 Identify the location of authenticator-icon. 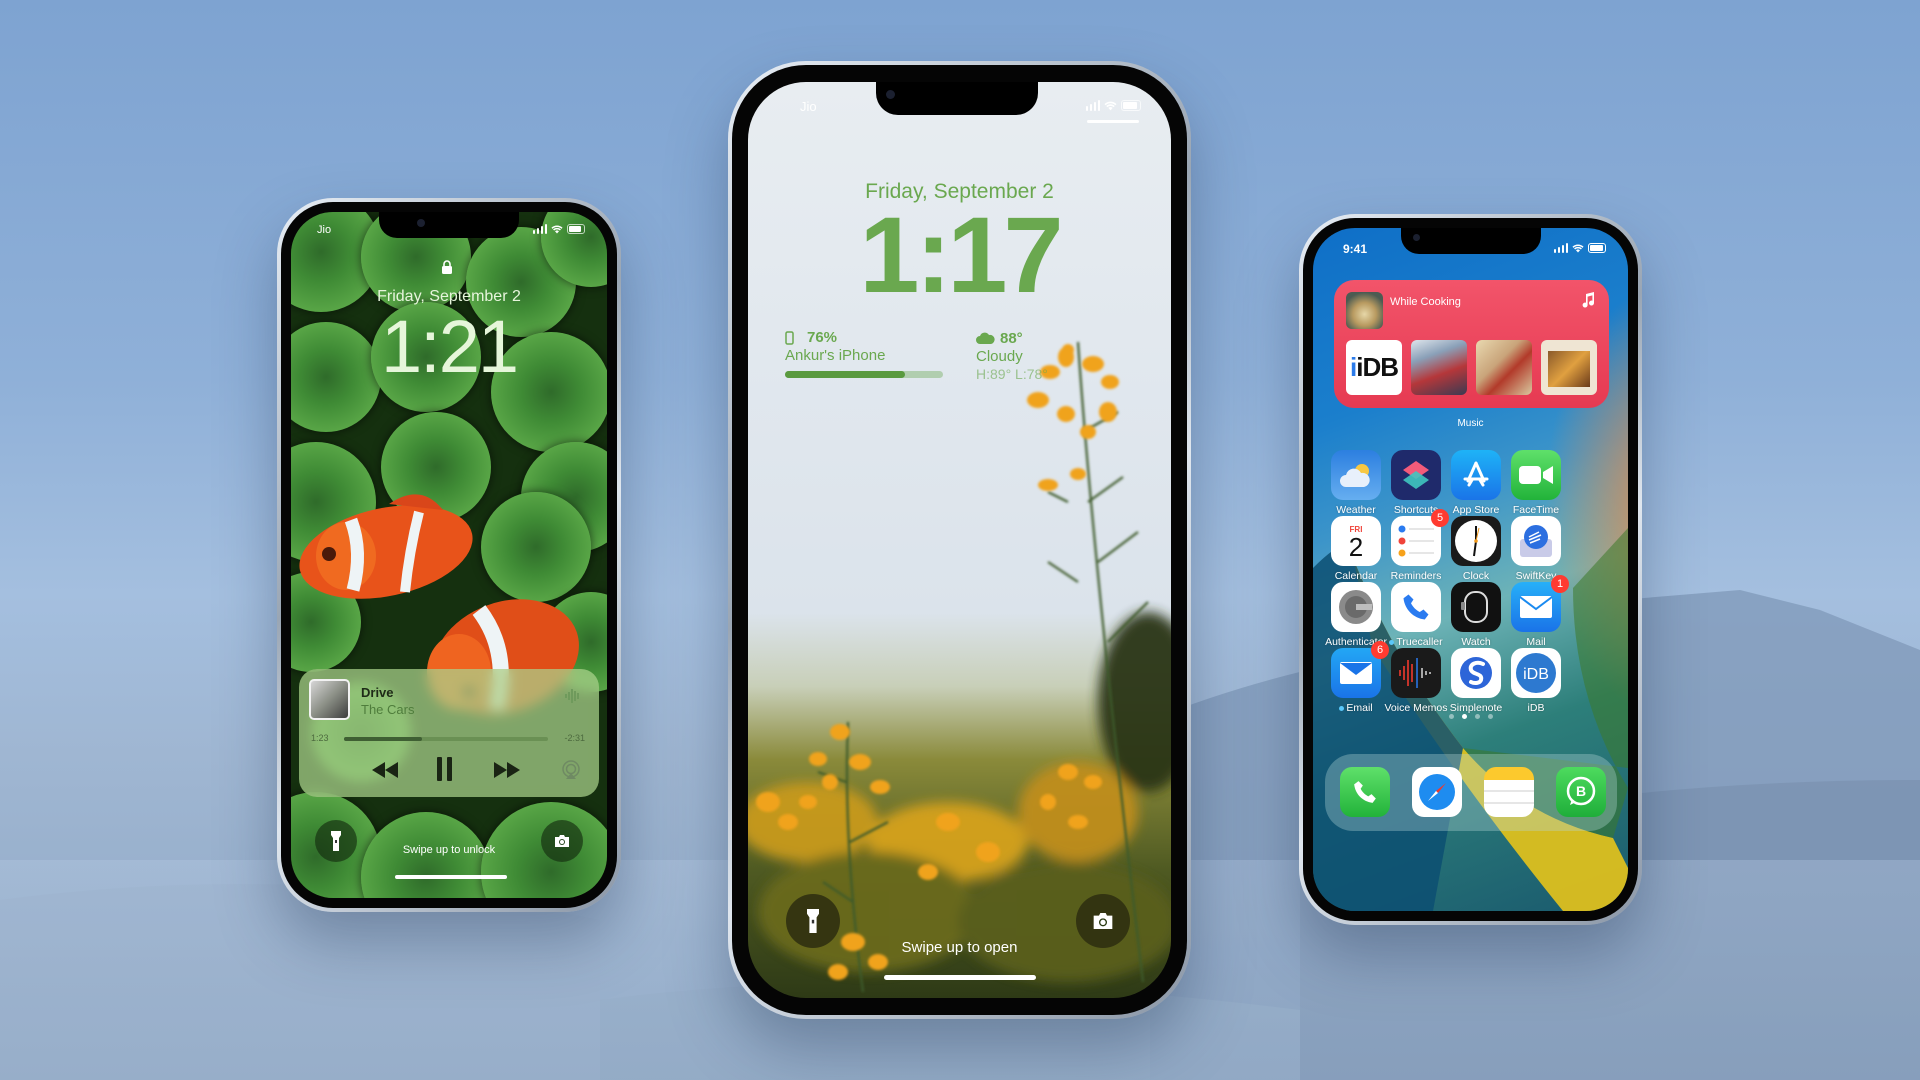
(1356, 607).